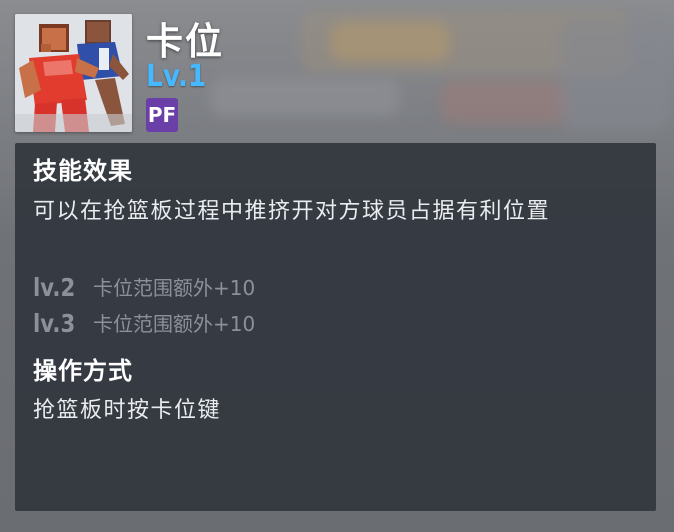  I want to click on background-badge, so click(505, 102).